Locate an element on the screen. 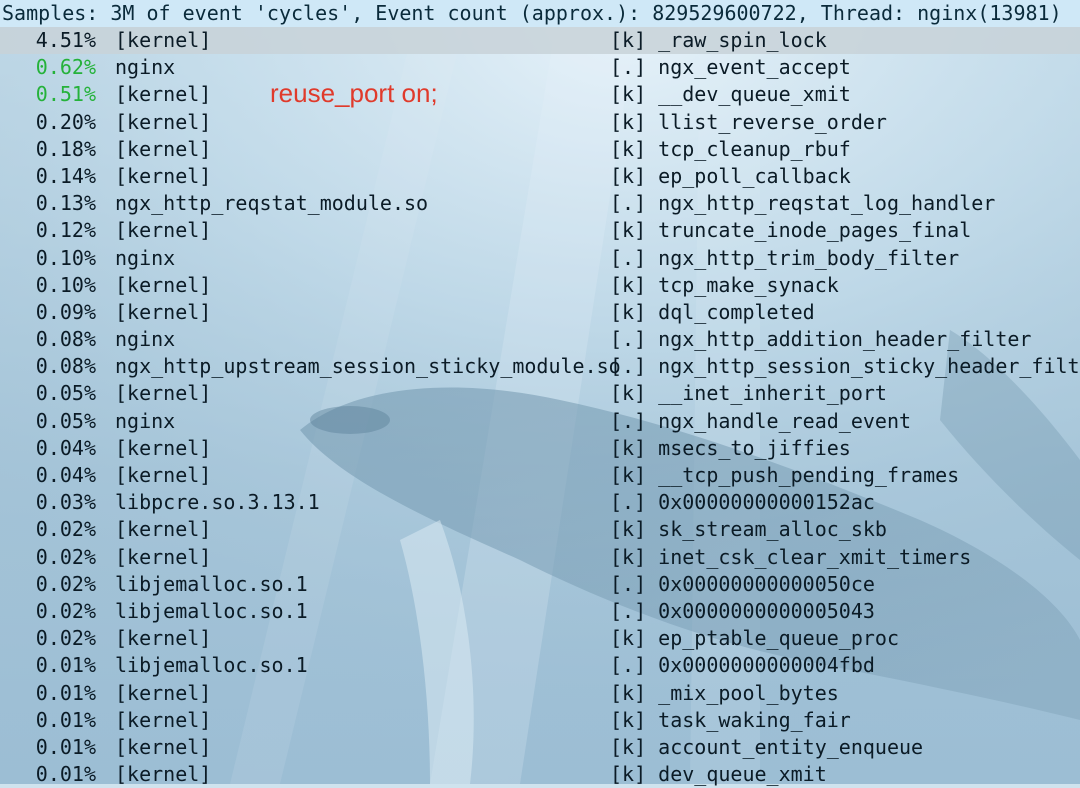 The height and width of the screenshot is (788, 1080). selected-sample-row: 4.51% [kernel] [k] _raw_spin_lock is located at coordinates (540, 41).